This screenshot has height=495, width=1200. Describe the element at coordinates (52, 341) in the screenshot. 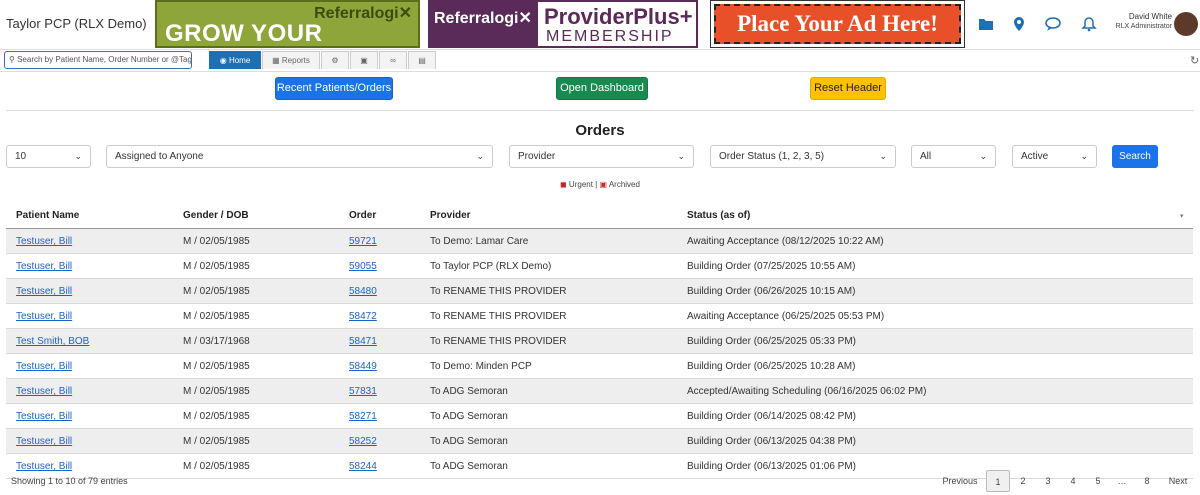

I see `patient-name-link: Test Smith, BOB` at that location.